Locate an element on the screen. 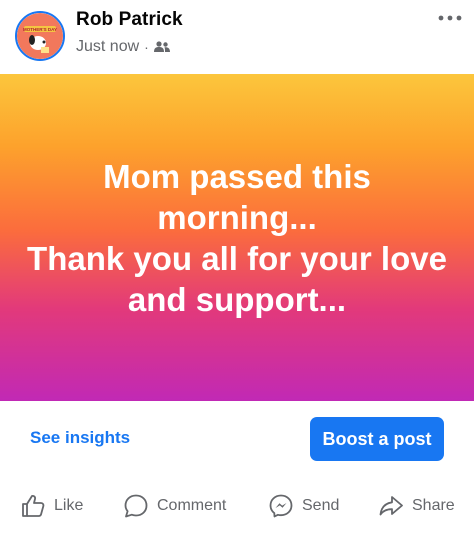 This screenshot has width=474, height=533. post-meta: Just now · is located at coordinates (123, 47).